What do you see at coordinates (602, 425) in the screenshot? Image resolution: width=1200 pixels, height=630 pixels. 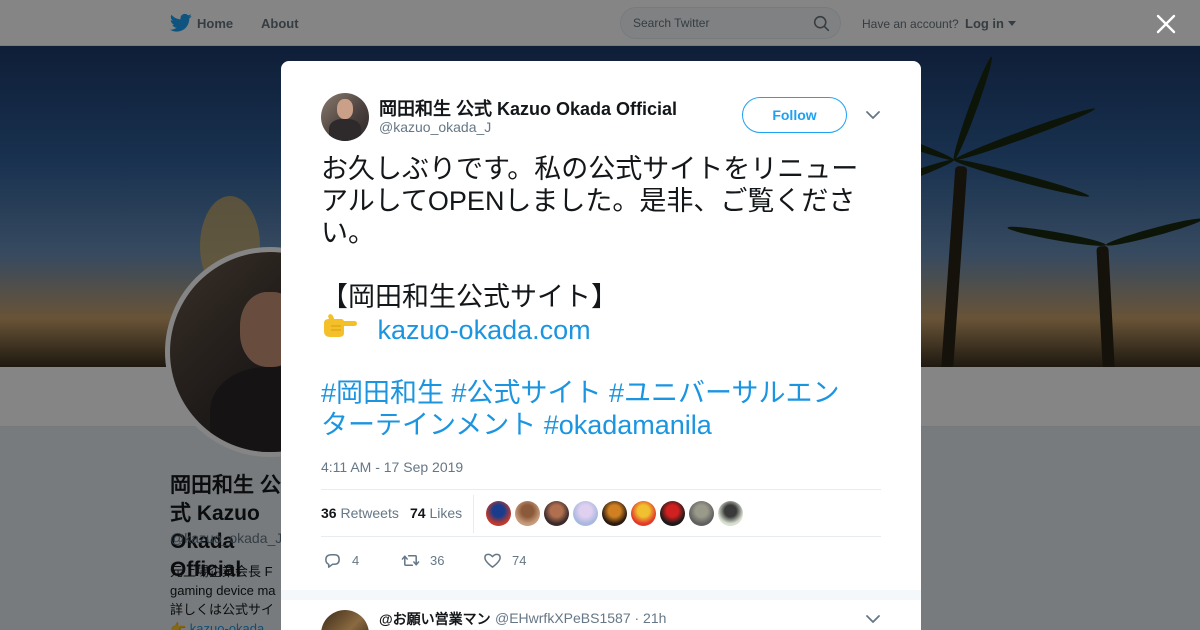 I see `hashtags-line: ターテインメント #okadamanila` at bounding box center [602, 425].